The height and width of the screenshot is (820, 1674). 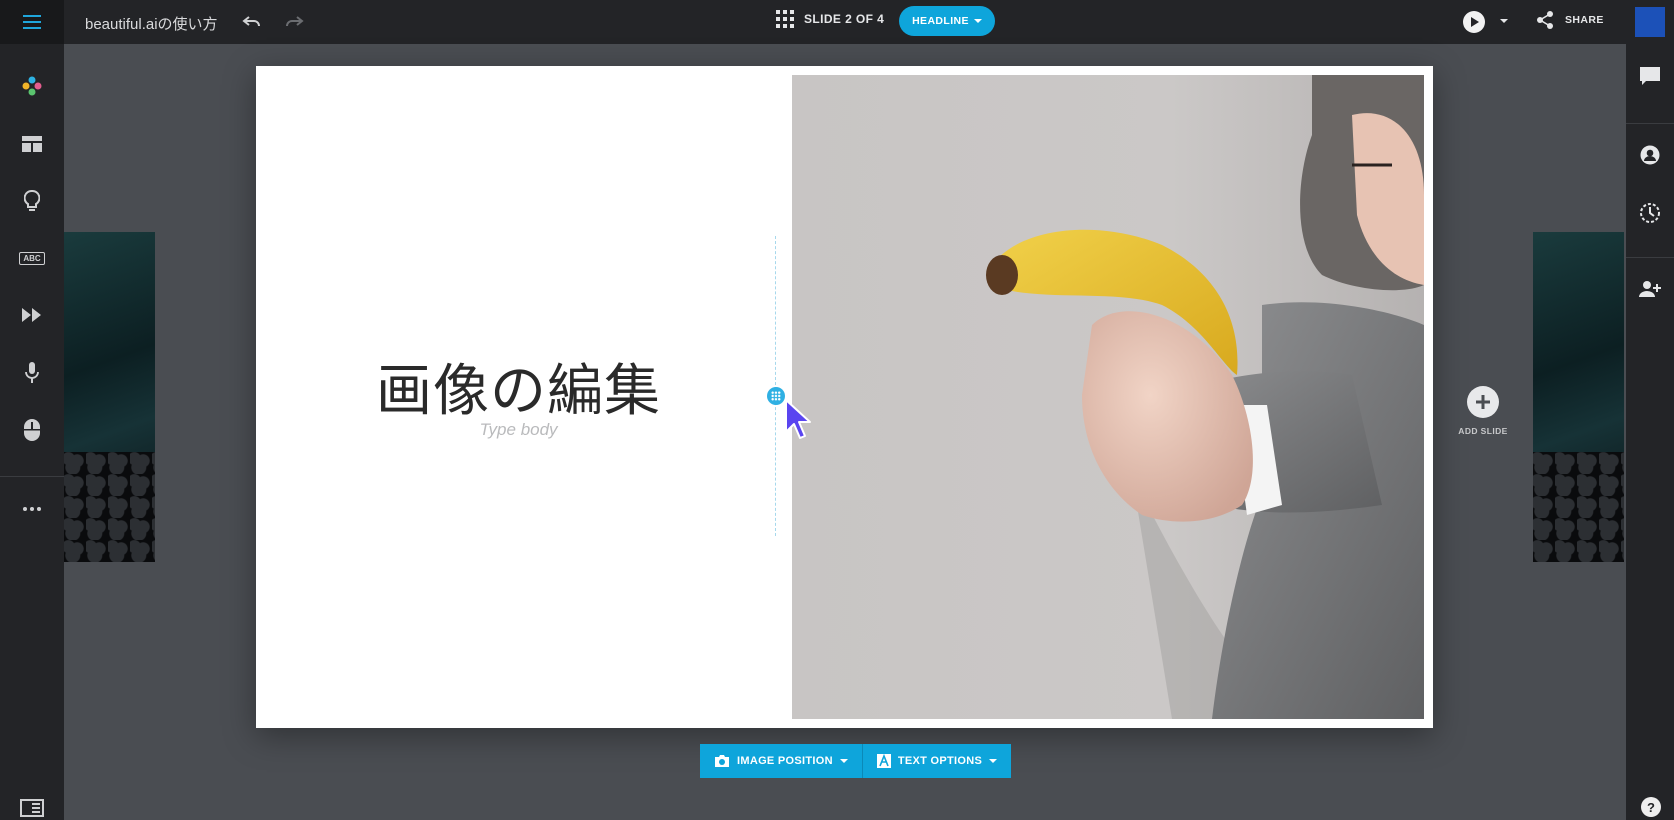 I want to click on palette-icon, so click(x=32, y=86).